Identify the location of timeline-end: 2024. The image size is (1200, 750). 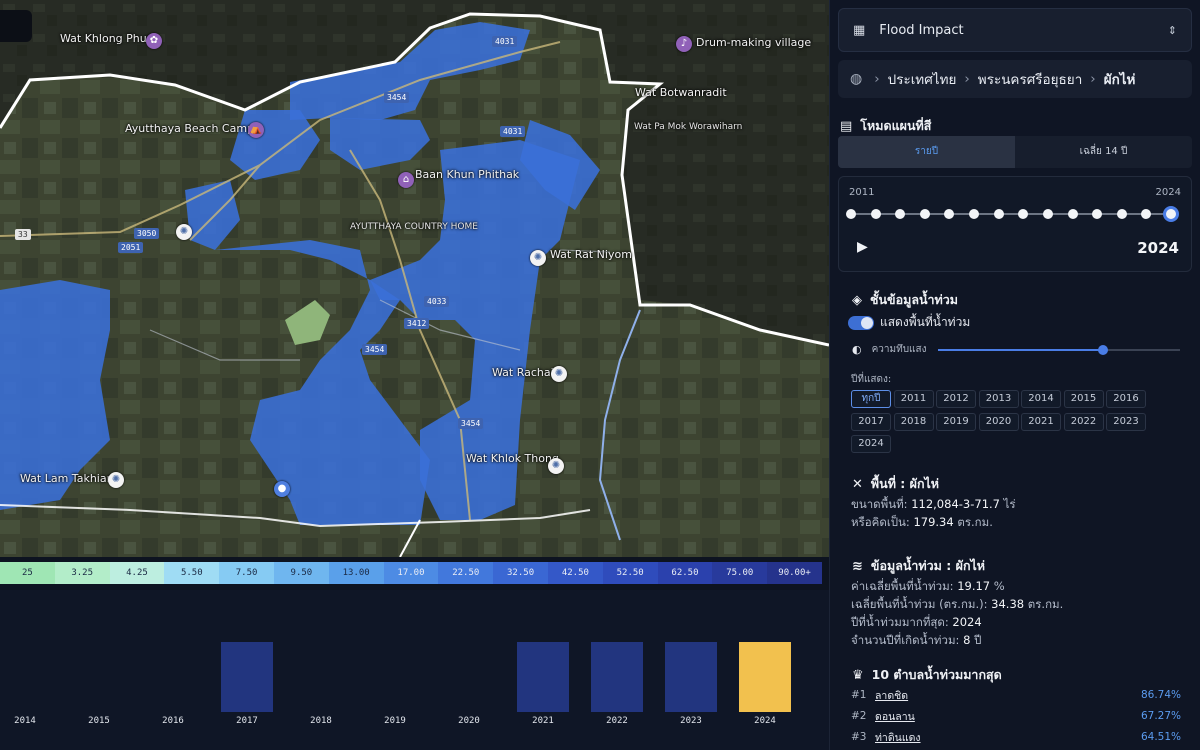
(1168, 192).